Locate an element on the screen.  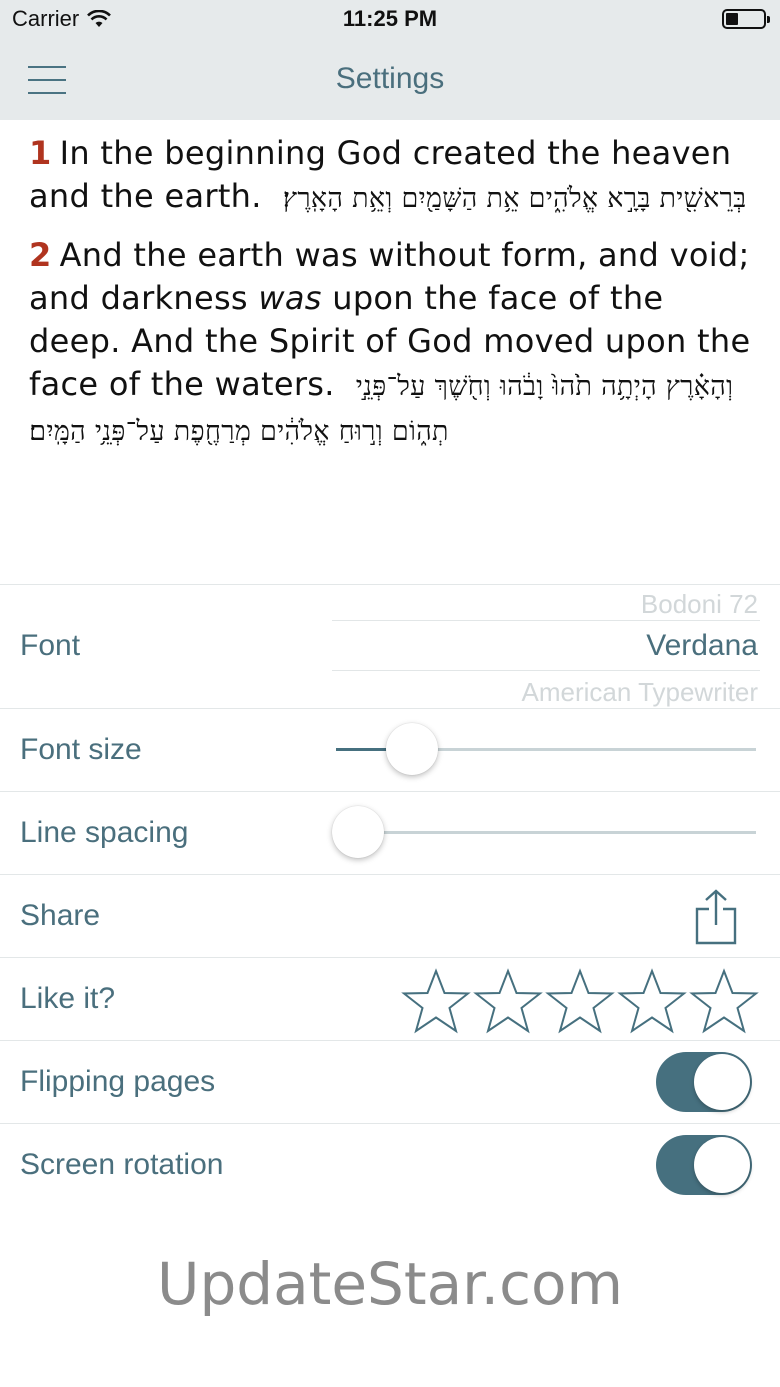
screen-rotation-toggle is located at coordinates (704, 1165).